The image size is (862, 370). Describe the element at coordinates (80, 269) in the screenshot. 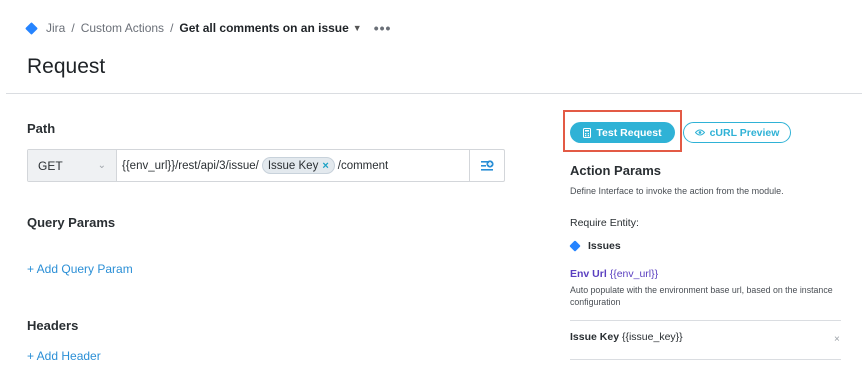

I see `add-query-param-link: + Add Query Param` at that location.